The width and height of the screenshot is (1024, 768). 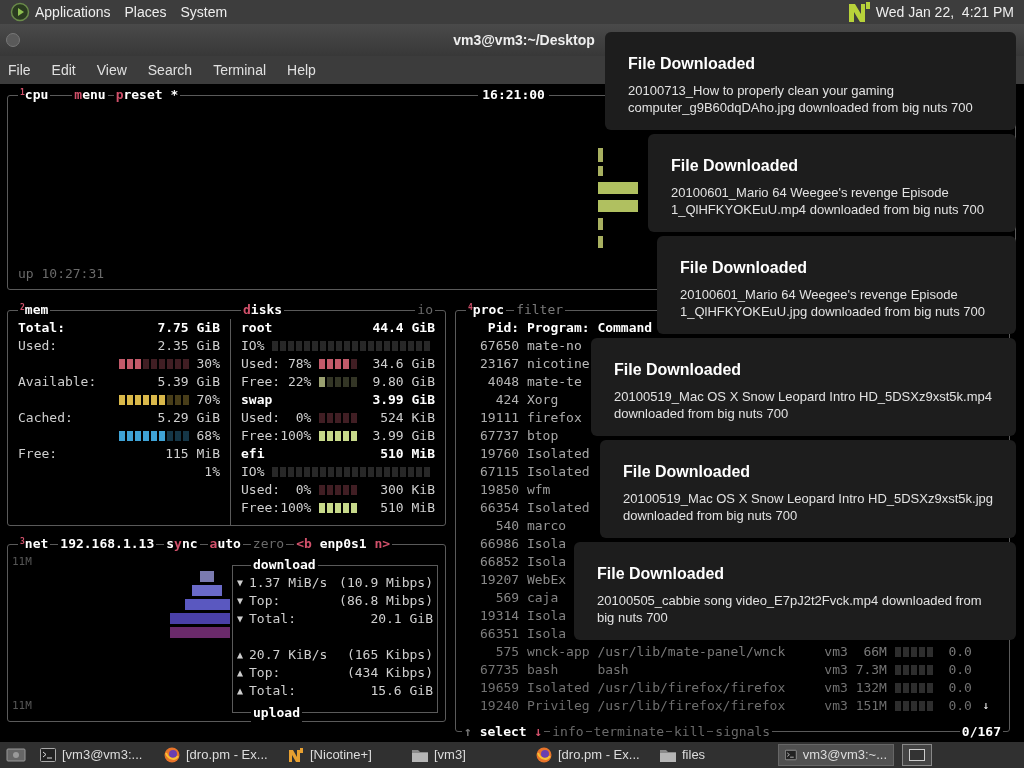 I want to click on pid-cell: 67737, so click(x=500, y=436).